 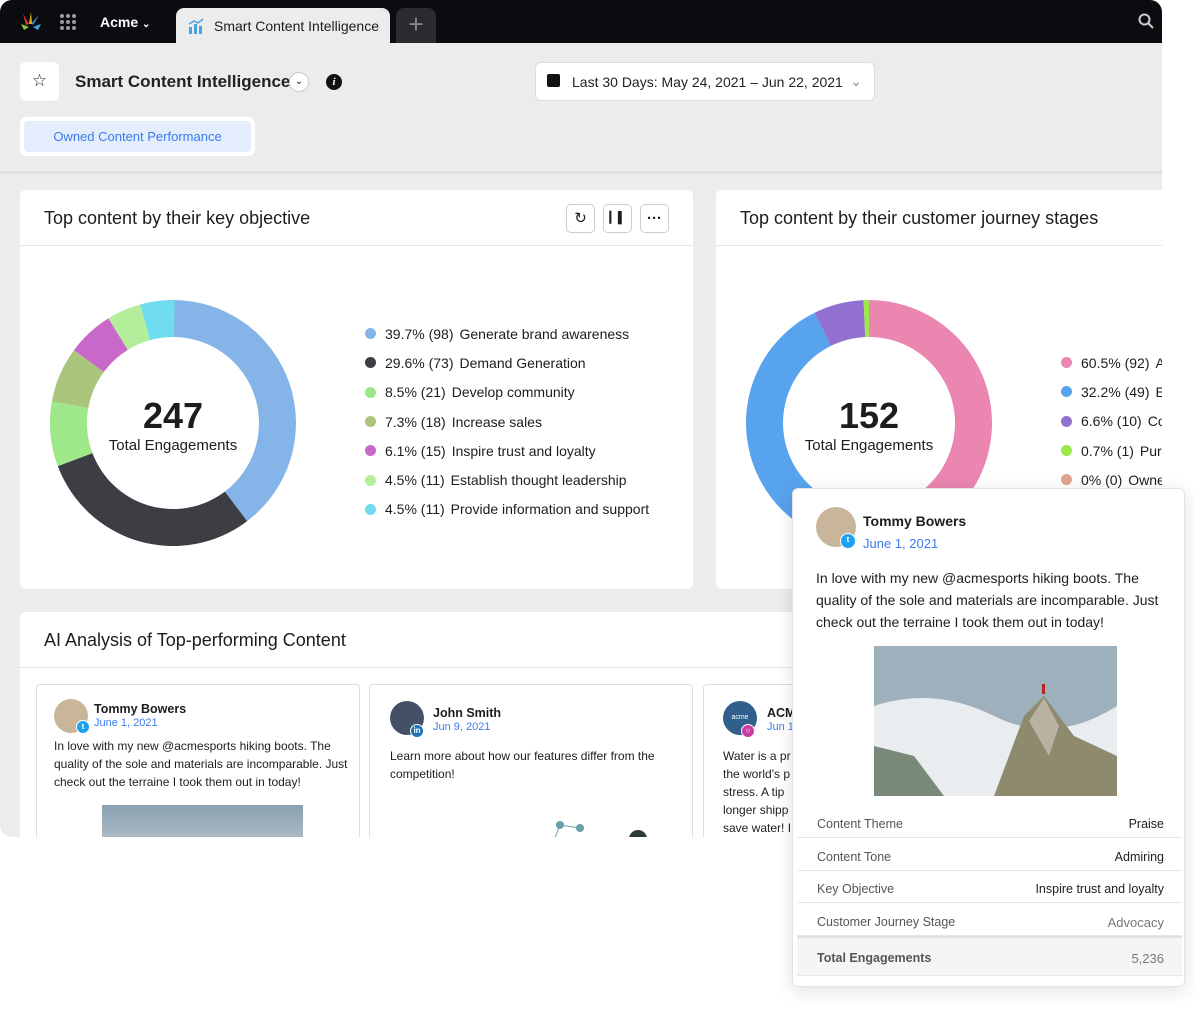 What do you see at coordinates (496, 421) in the screenshot?
I see `legend-label: Increase sales` at bounding box center [496, 421].